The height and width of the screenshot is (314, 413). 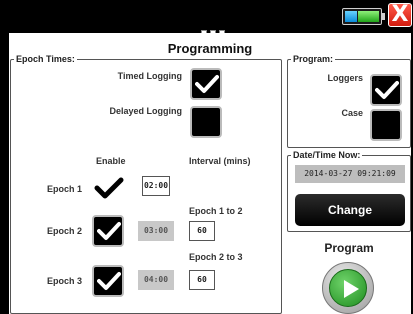 What do you see at coordinates (327, 155) in the screenshot?
I see `datetime-legend: Date/Time Now:` at bounding box center [327, 155].